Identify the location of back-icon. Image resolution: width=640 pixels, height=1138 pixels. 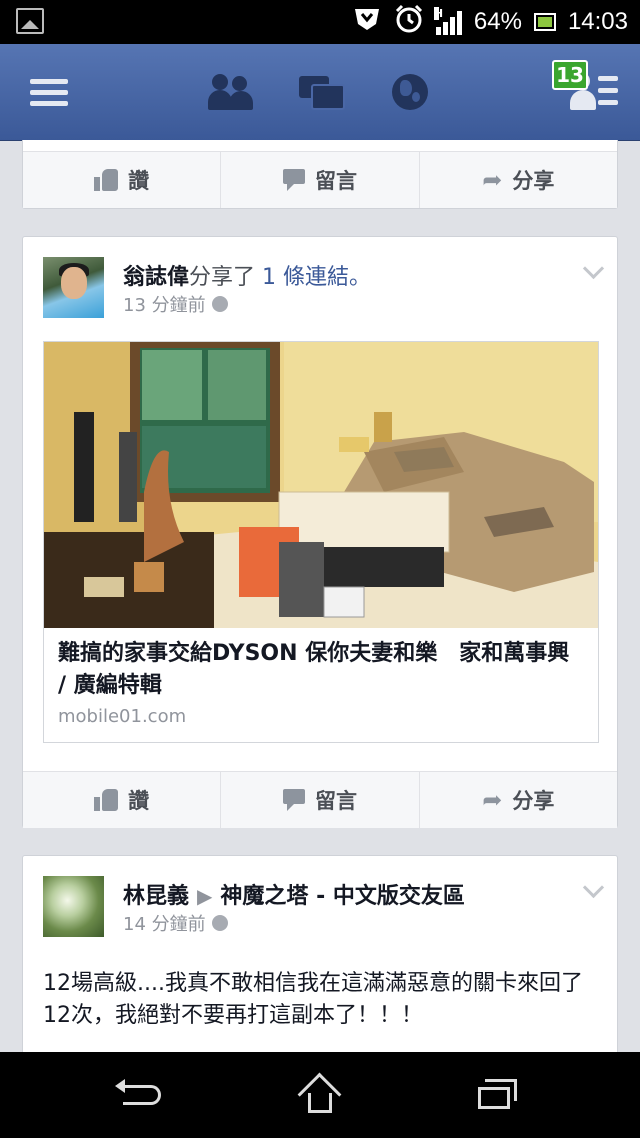
(142, 1095).